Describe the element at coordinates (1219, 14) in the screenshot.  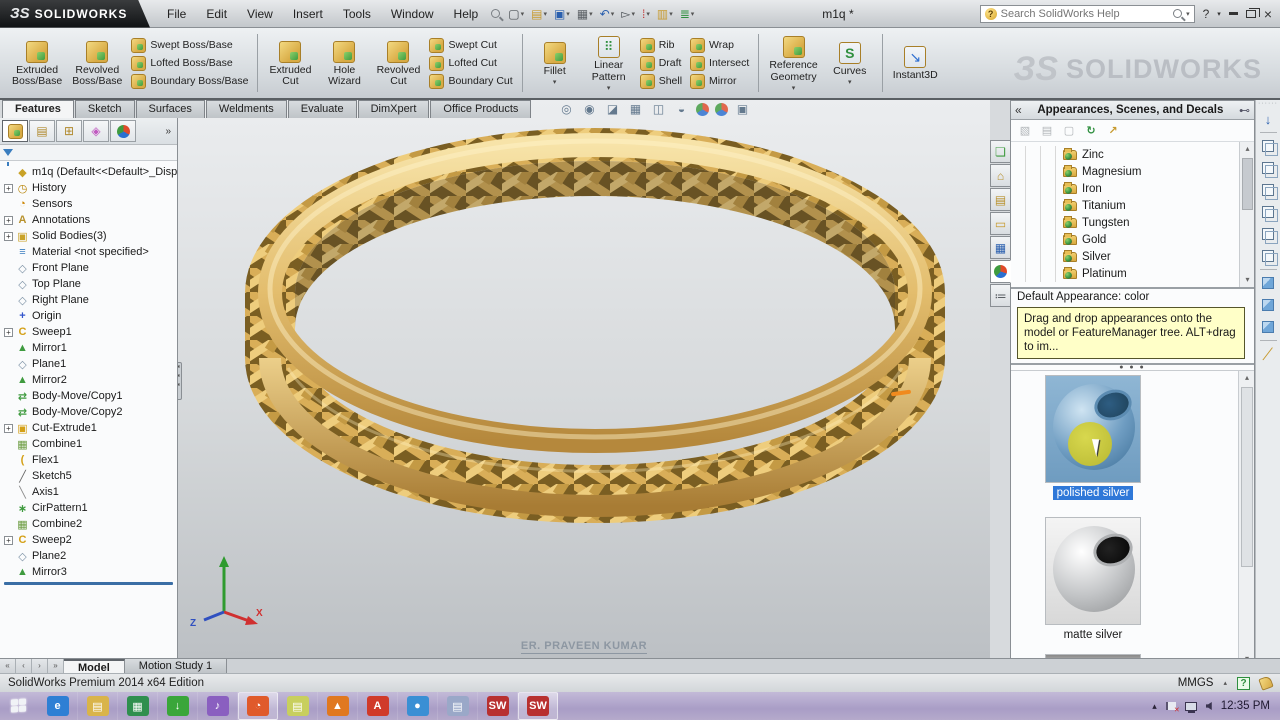
I see `help-caret: ▾` at that location.